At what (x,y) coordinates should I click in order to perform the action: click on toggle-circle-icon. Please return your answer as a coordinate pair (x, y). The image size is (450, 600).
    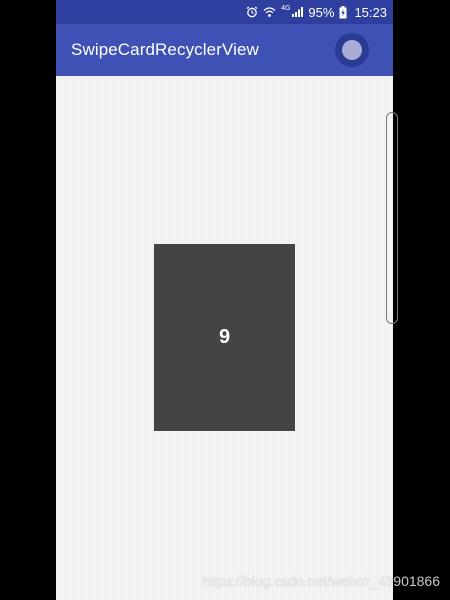
    Looking at the image, I should click on (352, 50).